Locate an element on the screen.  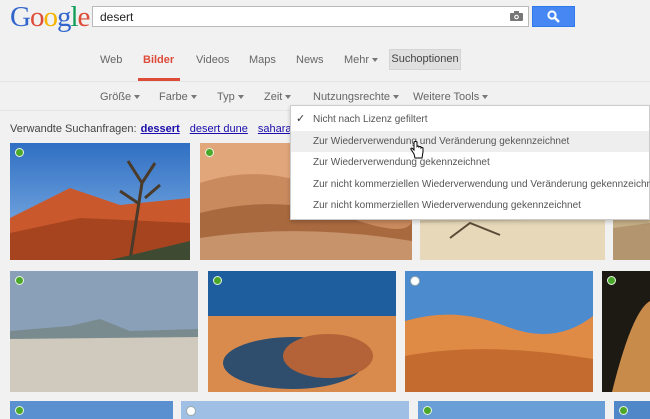
tab-mehr-label: Mehr is located at coordinates (357, 60).